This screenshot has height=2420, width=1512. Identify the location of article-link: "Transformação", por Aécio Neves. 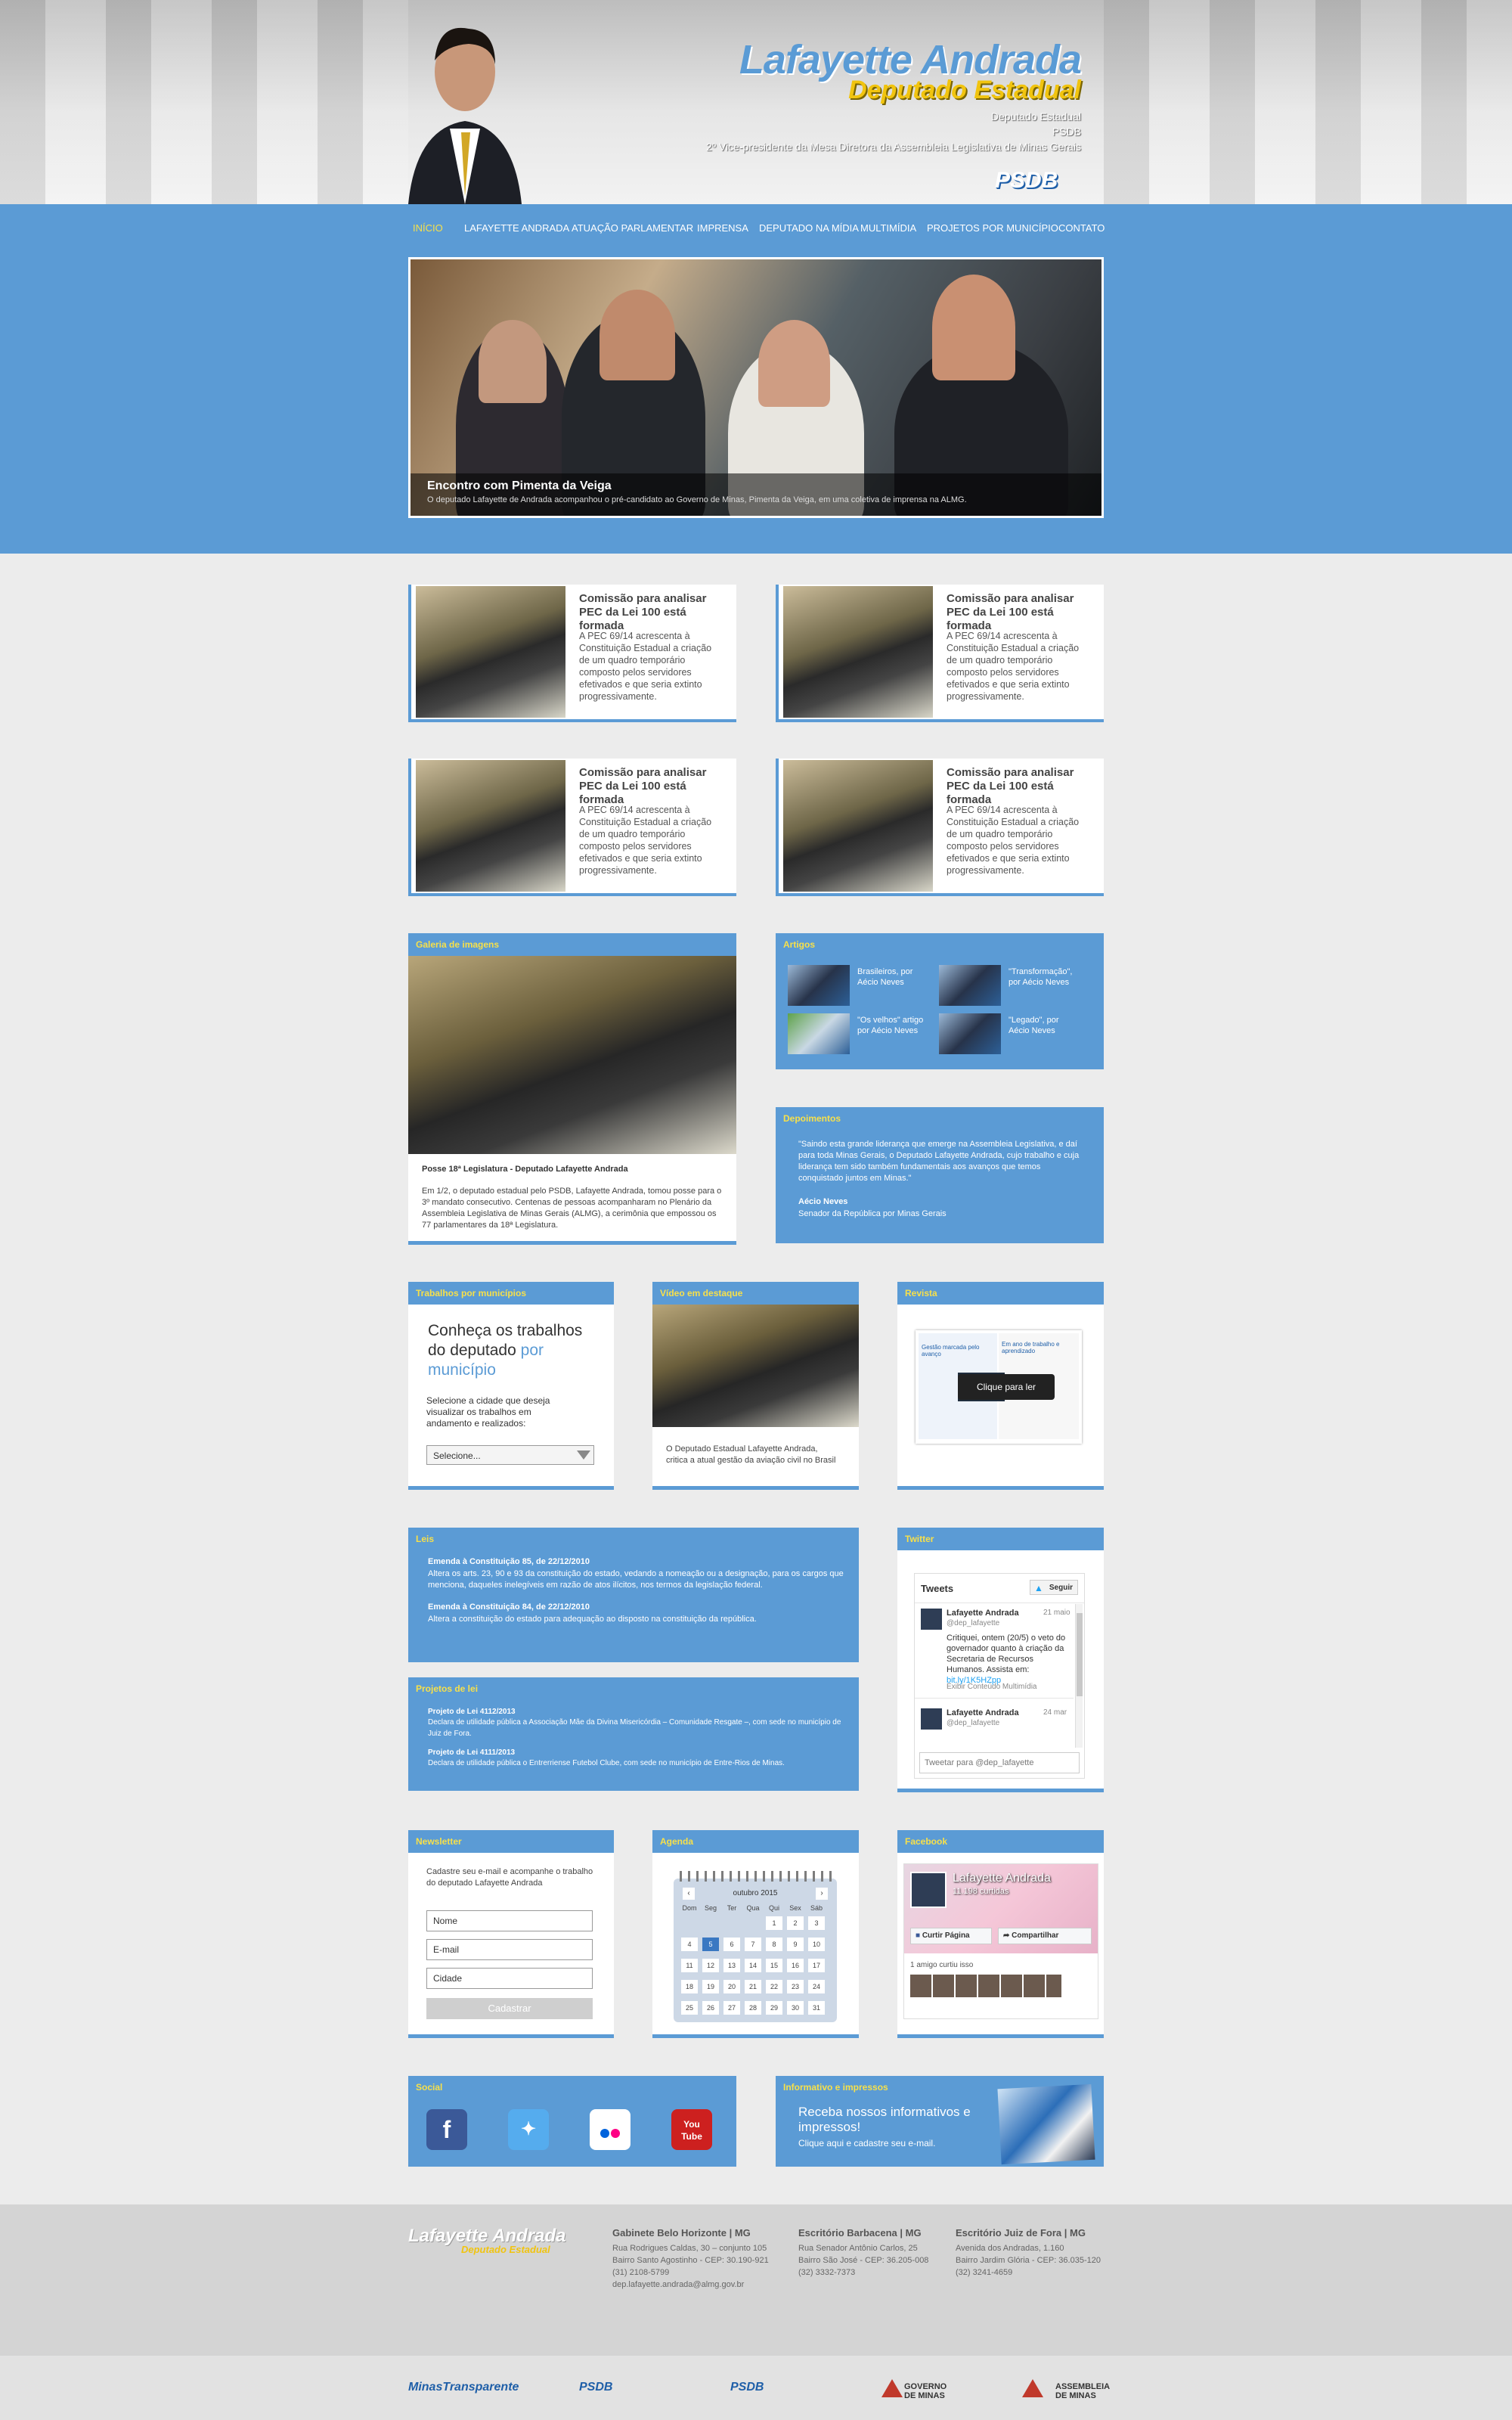
(1043, 977).